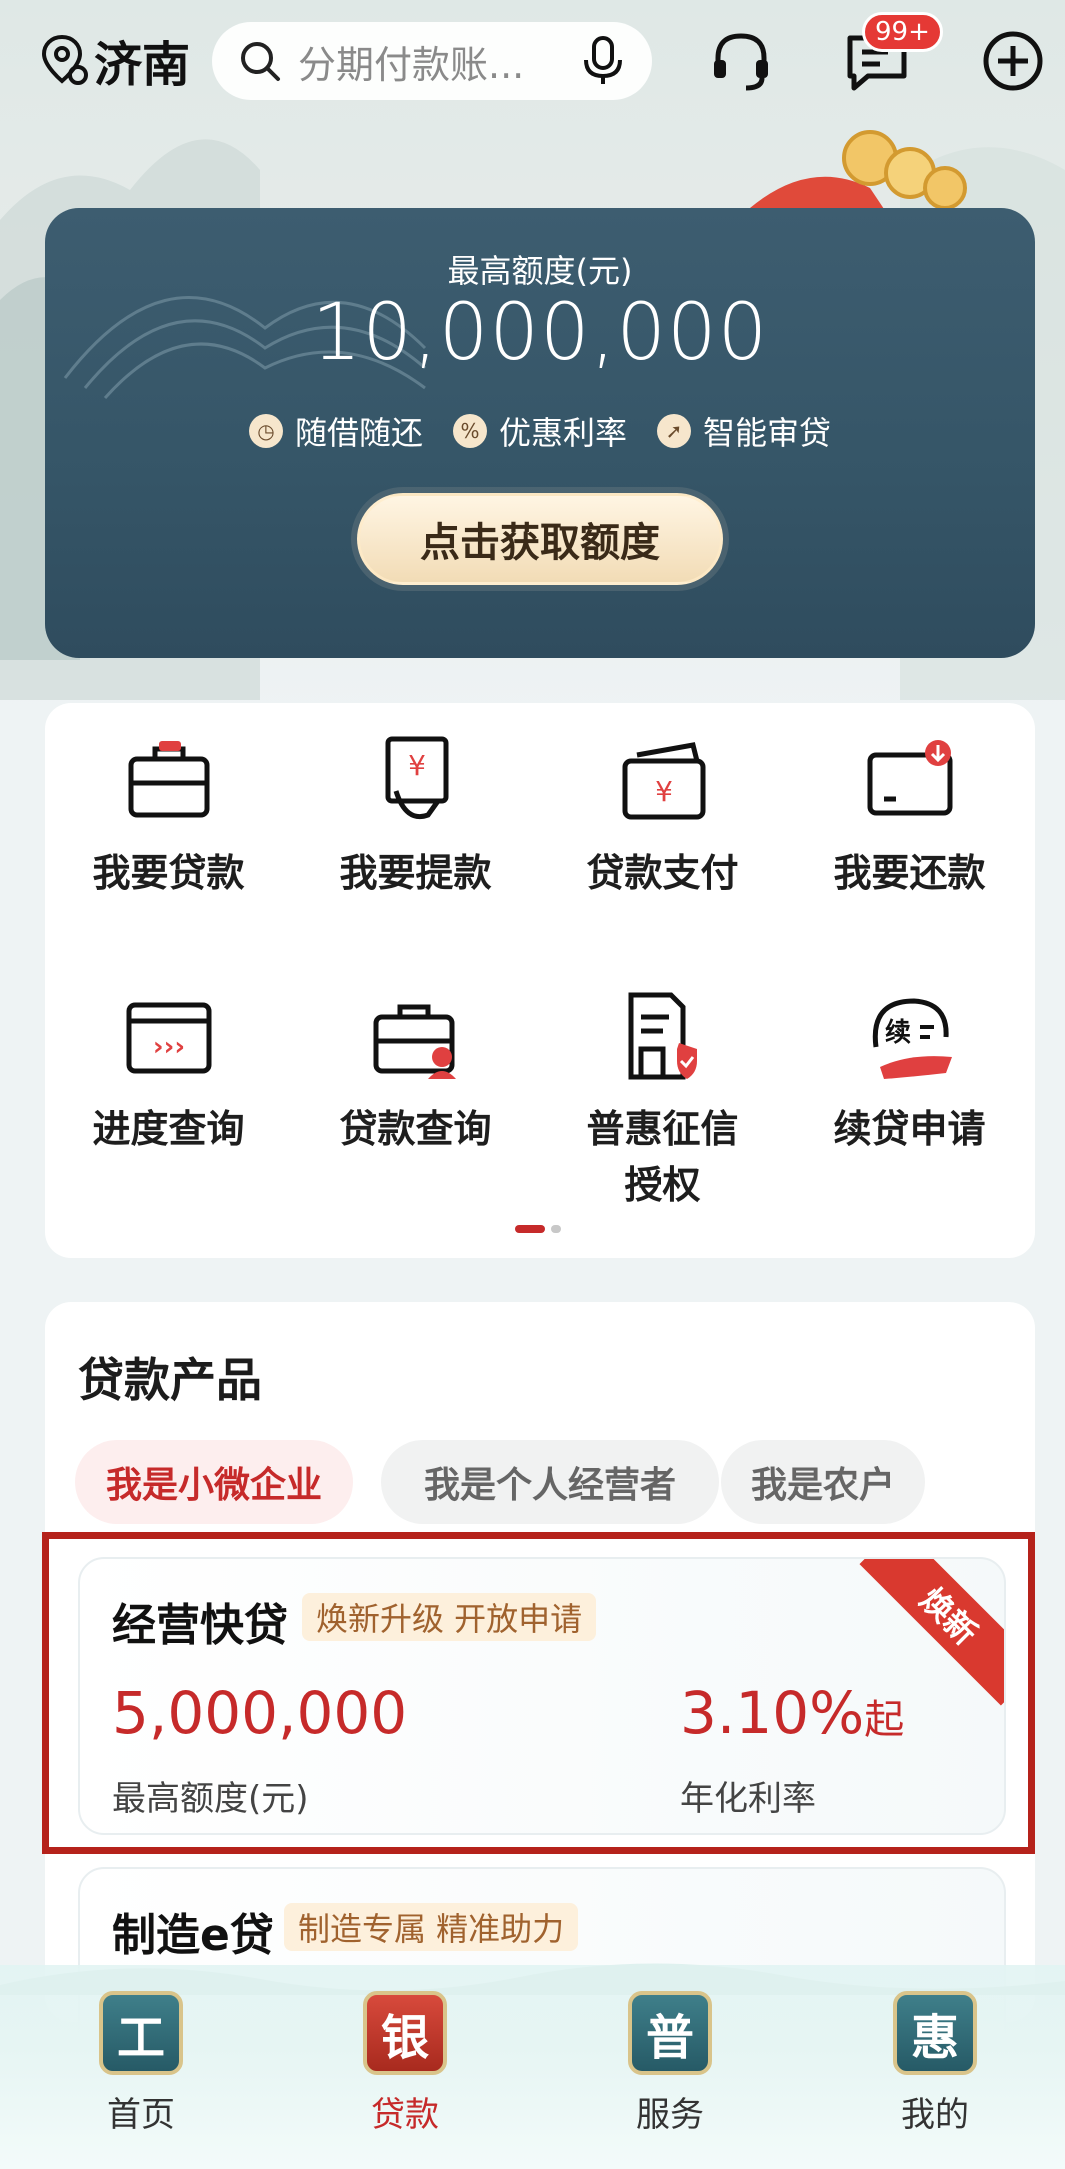 This screenshot has height=2169, width=1065. I want to click on location-selector: 济南, so click(114, 61).